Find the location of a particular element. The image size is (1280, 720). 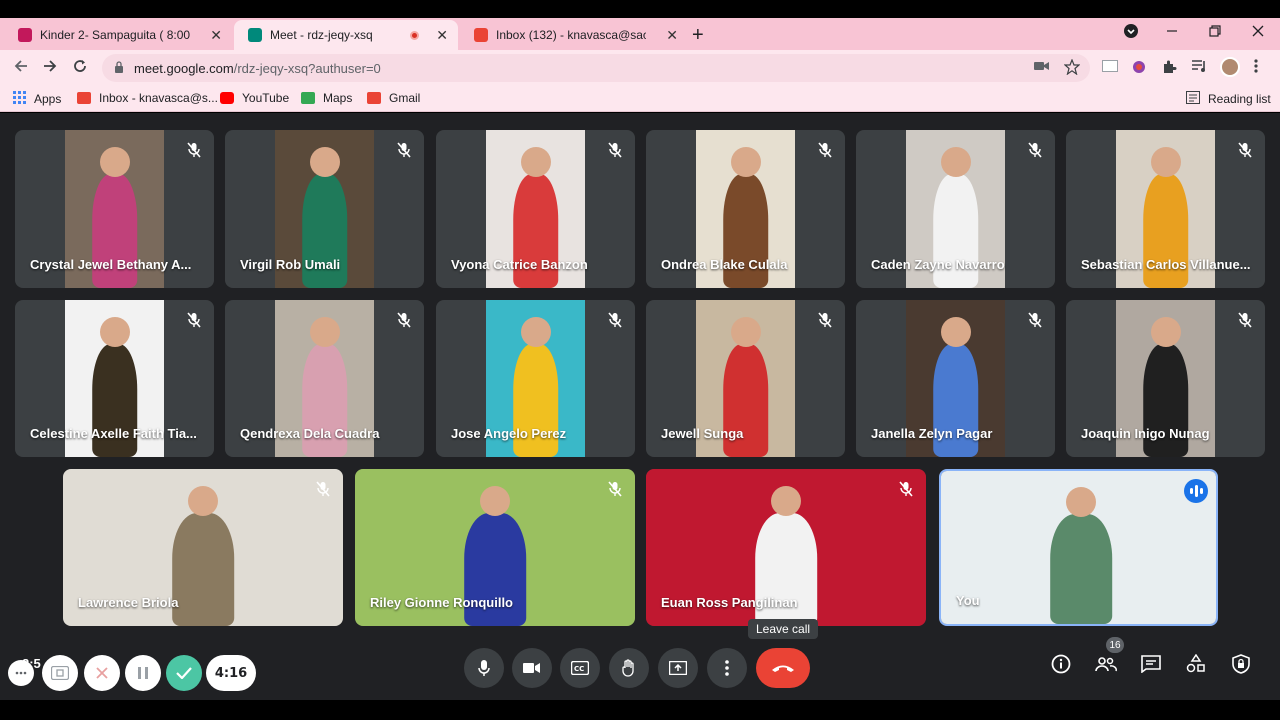

host-controls-button is located at coordinates (1241, 664).